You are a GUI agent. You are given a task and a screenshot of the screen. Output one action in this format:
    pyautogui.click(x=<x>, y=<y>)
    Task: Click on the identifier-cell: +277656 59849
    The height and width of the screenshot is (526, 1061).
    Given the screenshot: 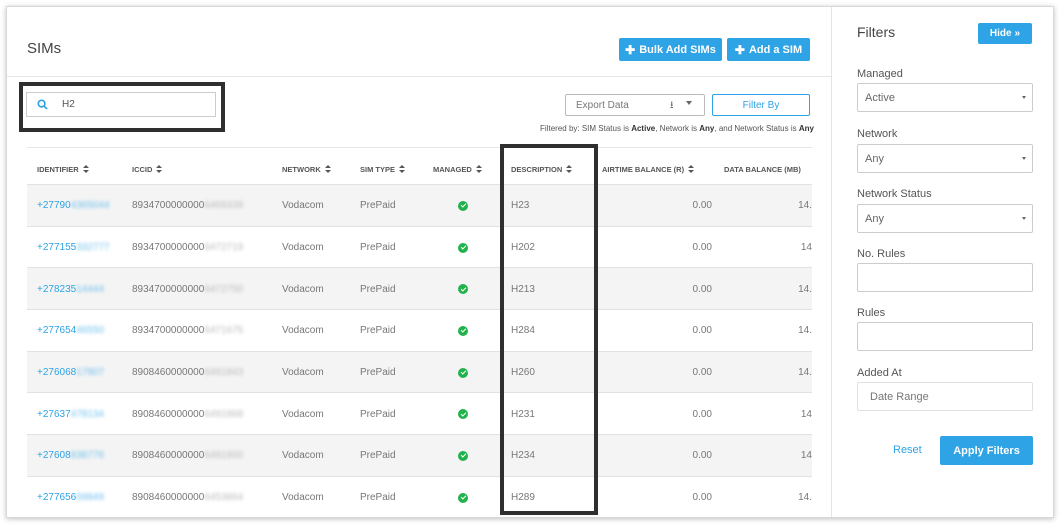 What is the action you would take?
    pyautogui.click(x=70, y=497)
    